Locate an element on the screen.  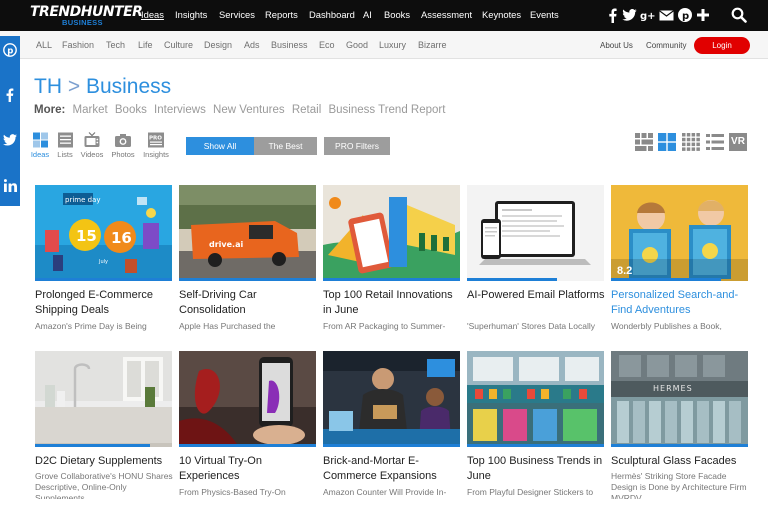
nav-events: Events is located at coordinates (544, 14).